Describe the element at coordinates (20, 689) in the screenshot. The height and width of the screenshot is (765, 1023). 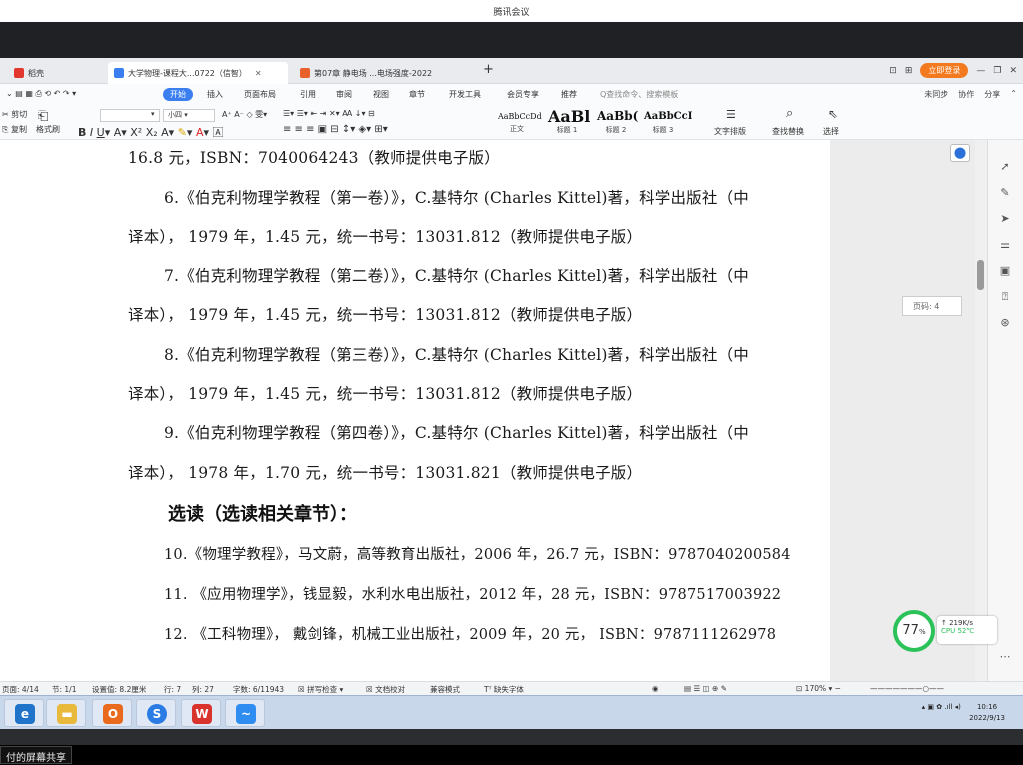
I see `status-page: 页面: 4/14` at that location.